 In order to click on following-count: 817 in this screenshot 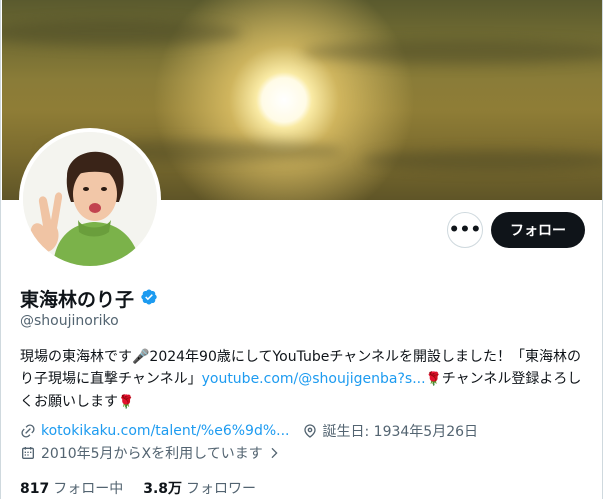, I will do `click(35, 489)`.